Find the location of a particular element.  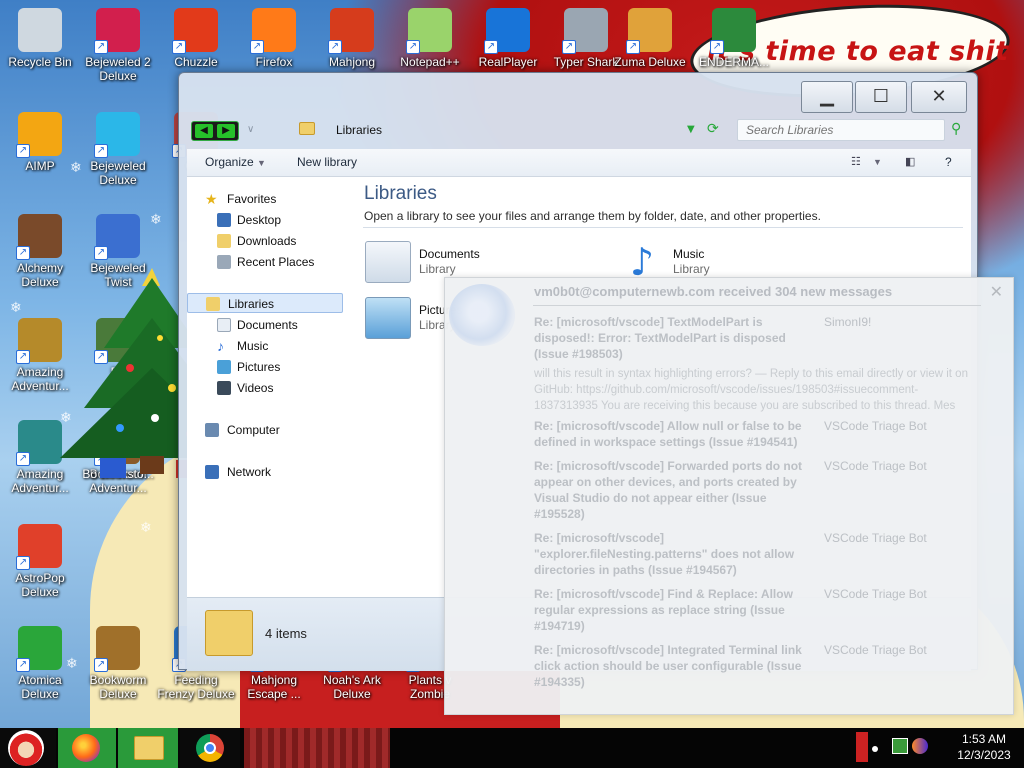

tray-dot-icon is located at coordinates (875, 749).